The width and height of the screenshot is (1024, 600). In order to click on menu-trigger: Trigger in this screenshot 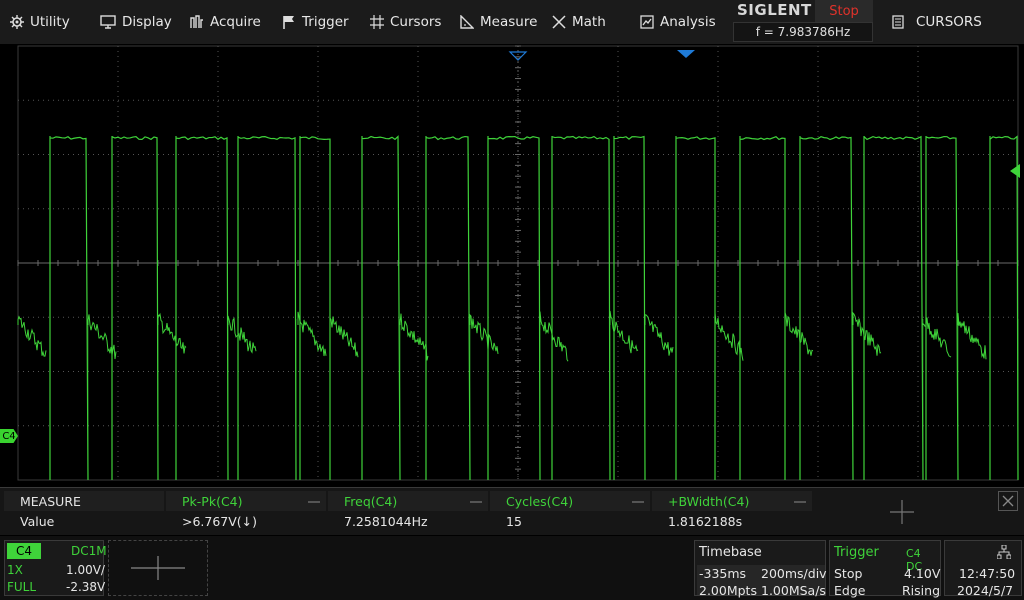, I will do `click(316, 22)`.